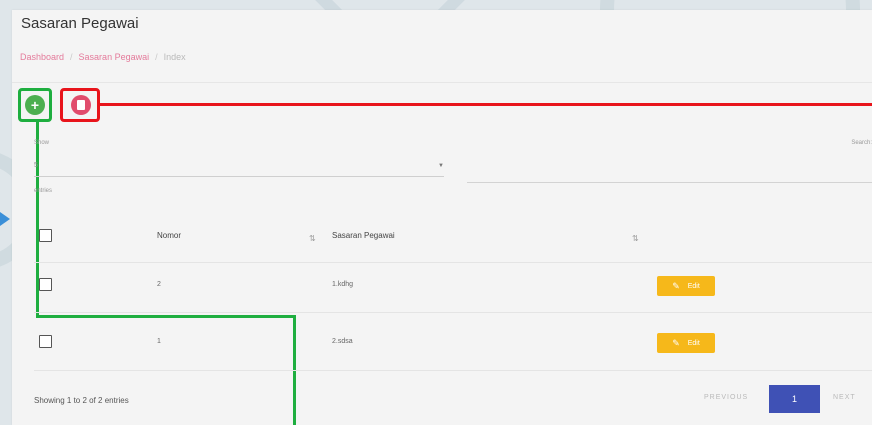  Describe the element at coordinates (342, 341) in the screenshot. I see `cell-sasaran: 2.sdsa` at that location.